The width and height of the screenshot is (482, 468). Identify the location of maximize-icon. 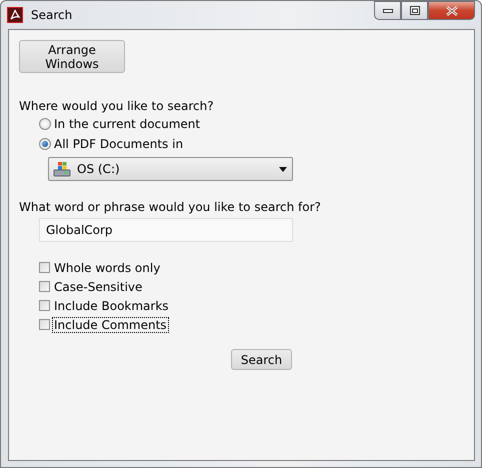
(415, 10).